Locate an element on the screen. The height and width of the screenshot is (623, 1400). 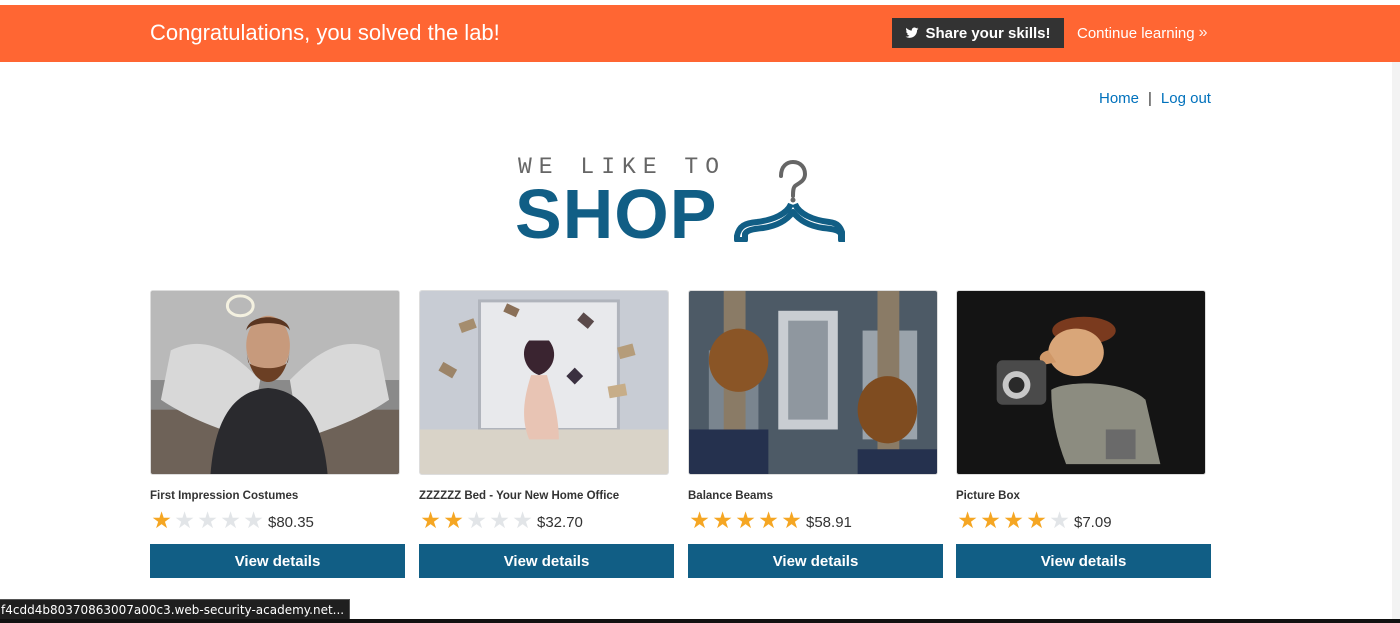
twitter-icon is located at coordinates (912, 32).